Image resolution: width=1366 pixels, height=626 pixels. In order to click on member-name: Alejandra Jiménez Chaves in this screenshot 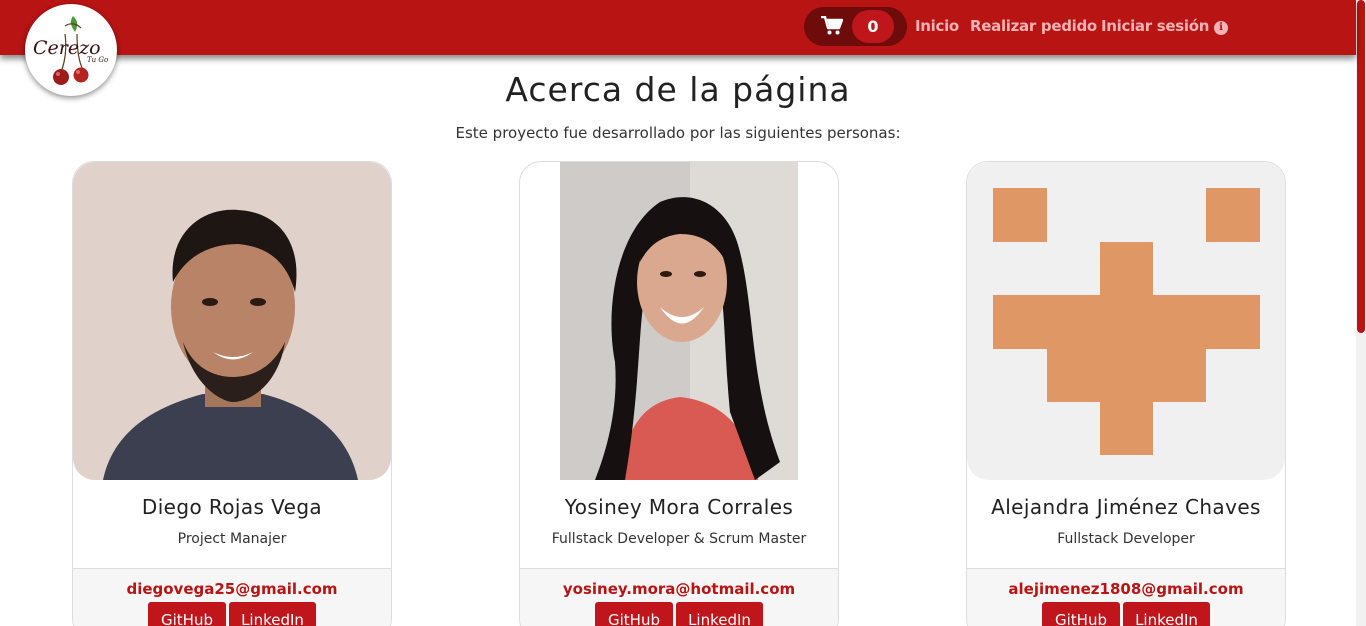, I will do `click(1126, 507)`.